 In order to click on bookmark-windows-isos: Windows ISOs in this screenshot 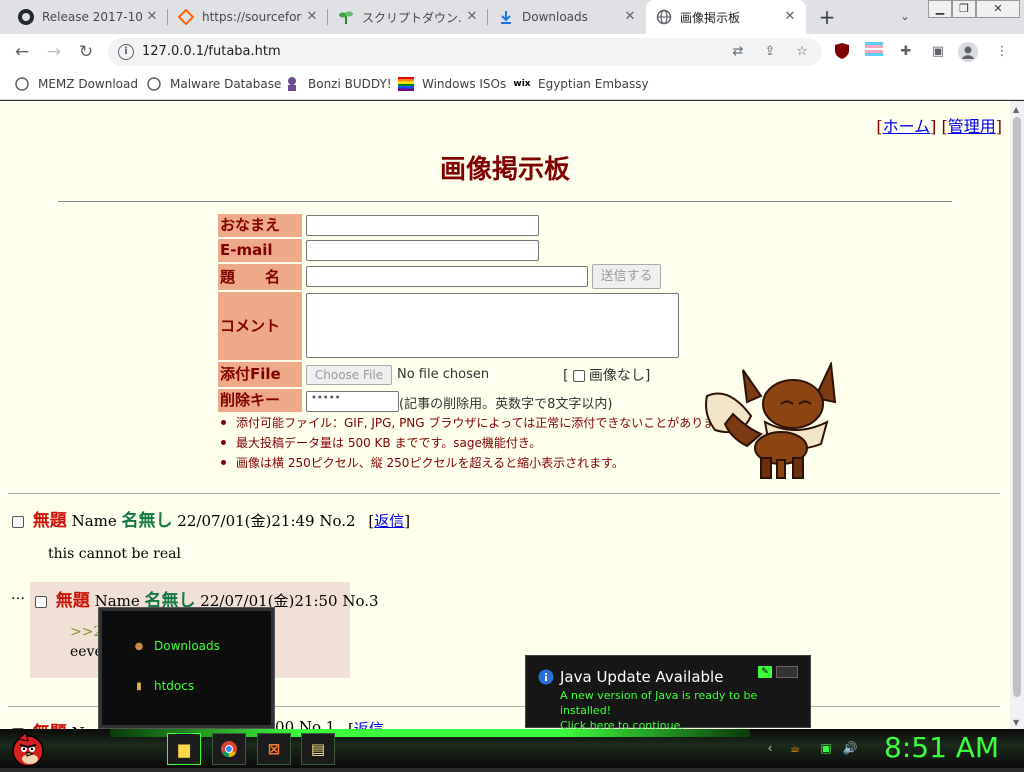, I will do `click(452, 84)`.